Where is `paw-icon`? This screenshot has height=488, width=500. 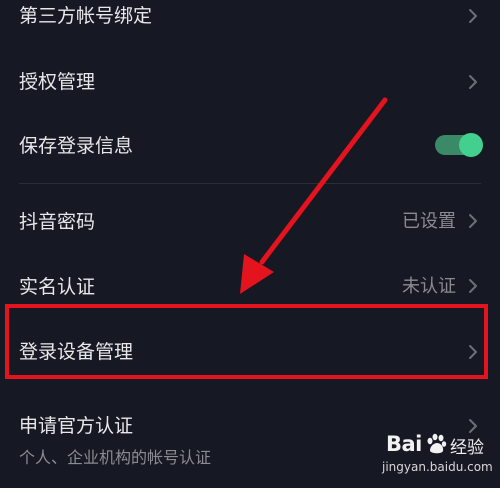
paw-icon is located at coordinates (437, 443).